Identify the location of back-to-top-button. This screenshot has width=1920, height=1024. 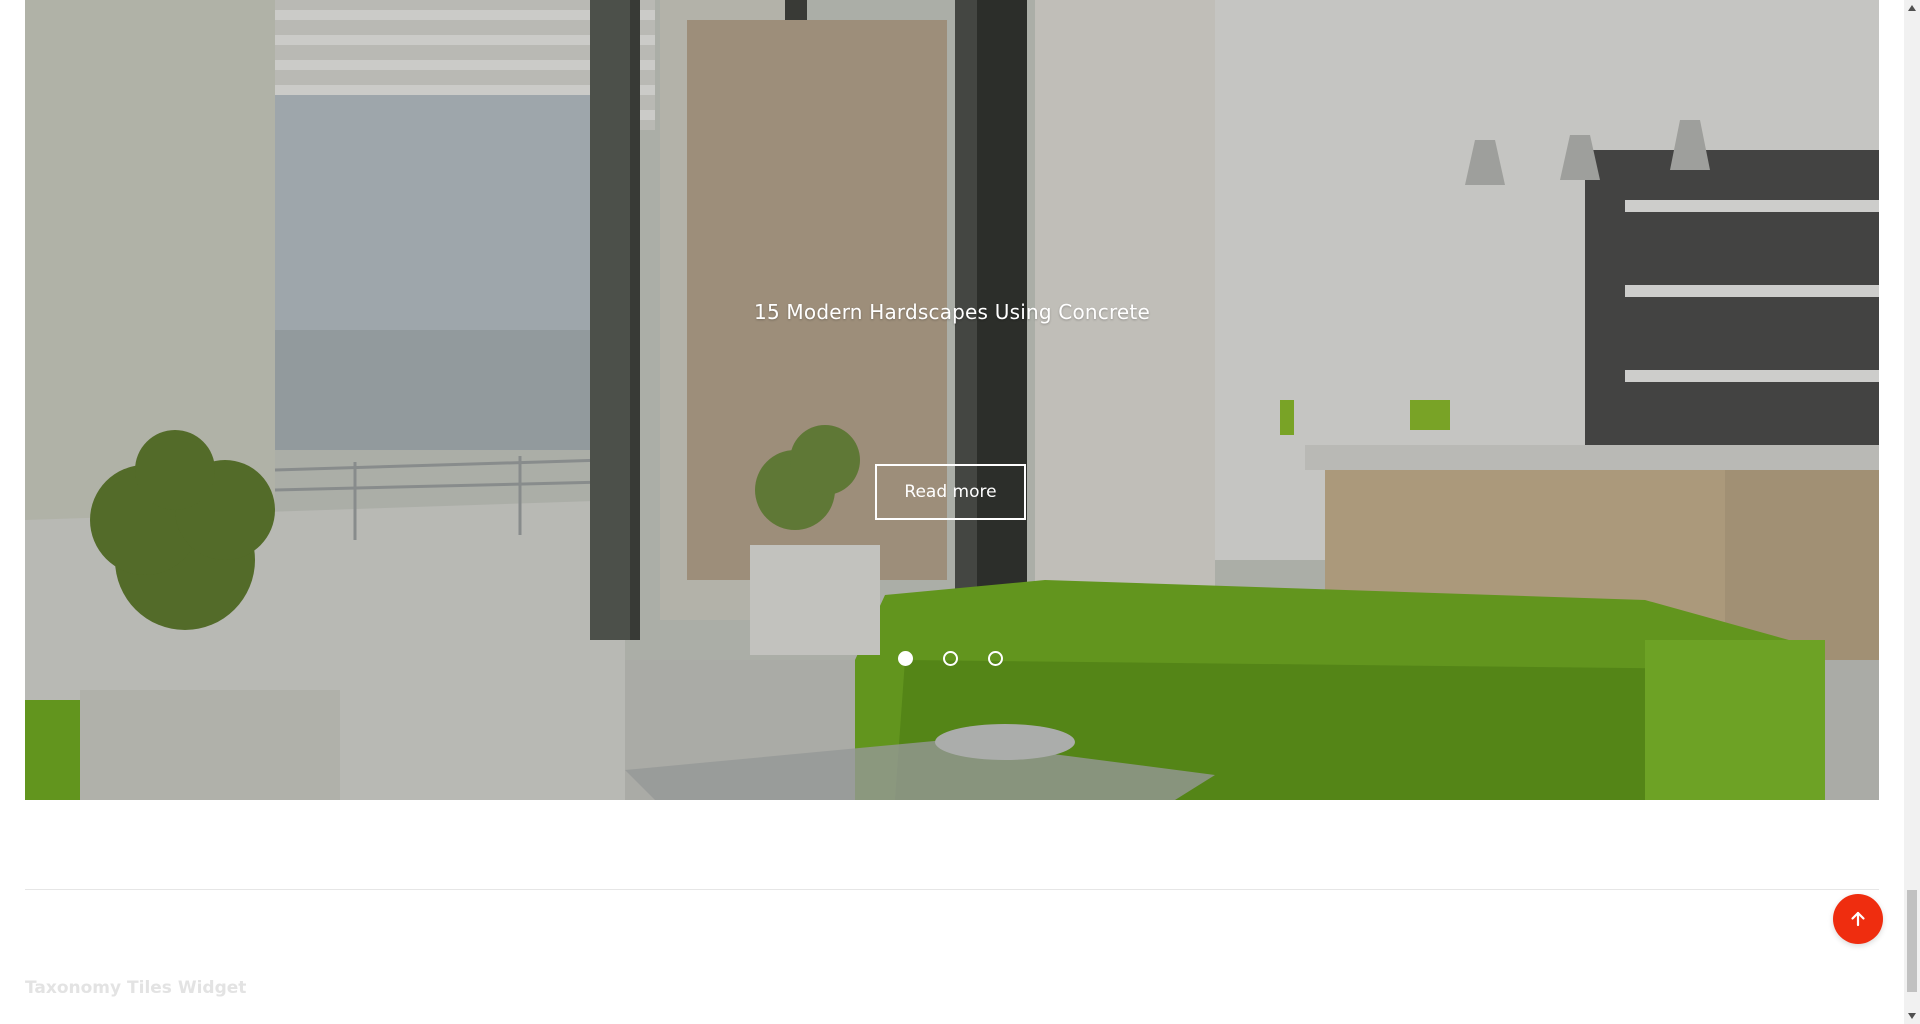
(1858, 919).